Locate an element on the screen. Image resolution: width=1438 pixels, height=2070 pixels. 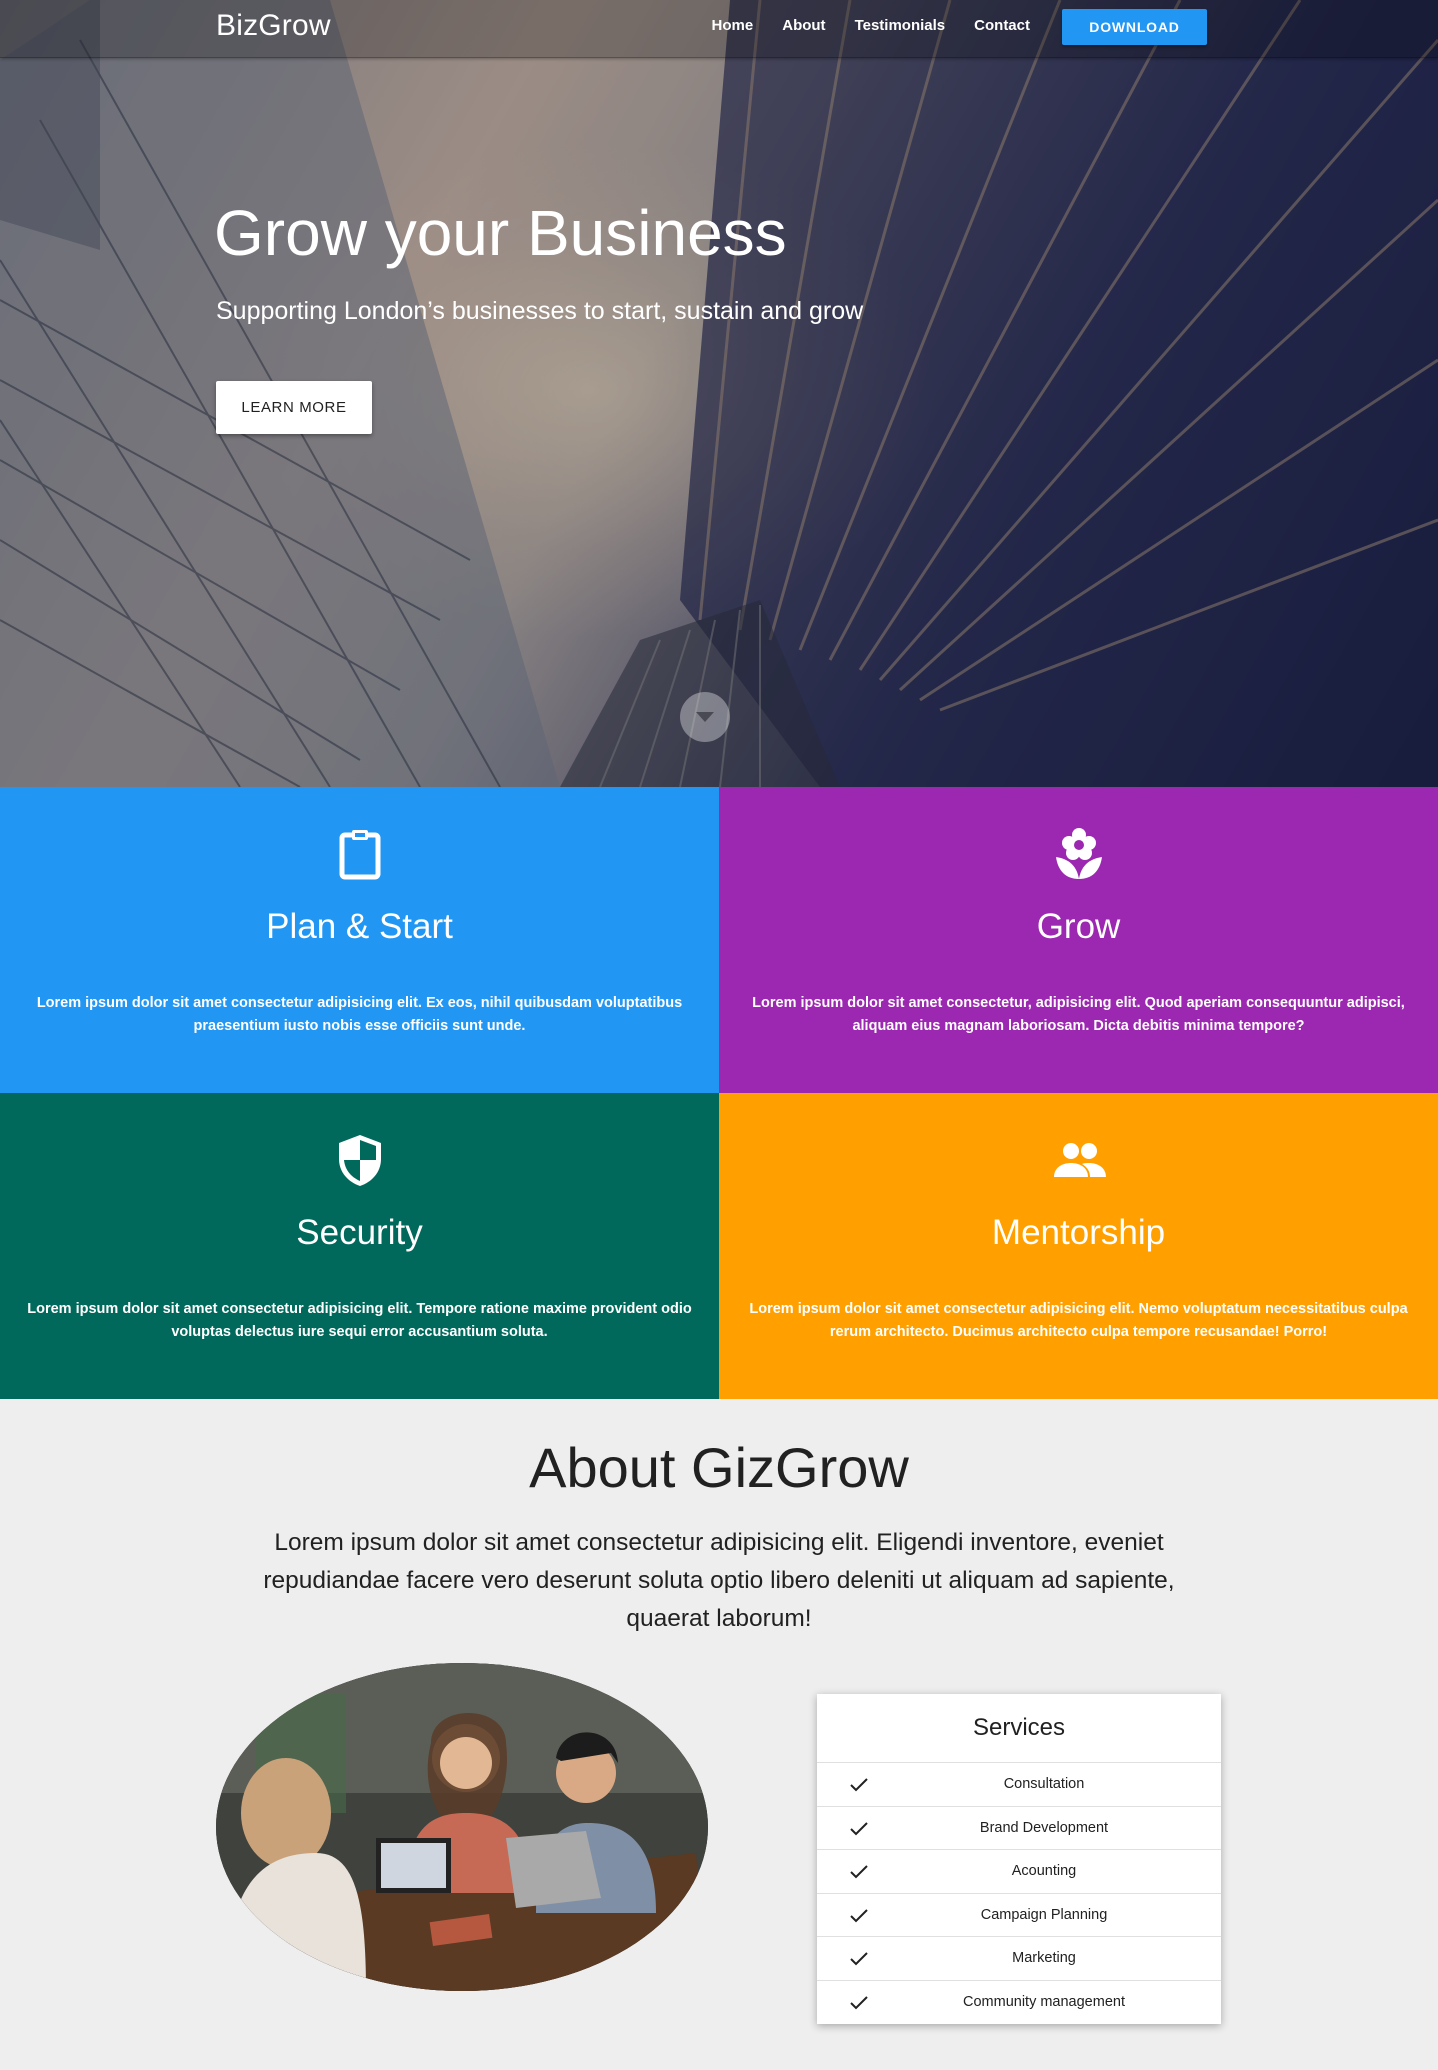
services-title: Services is located at coordinates (1019, 1728).